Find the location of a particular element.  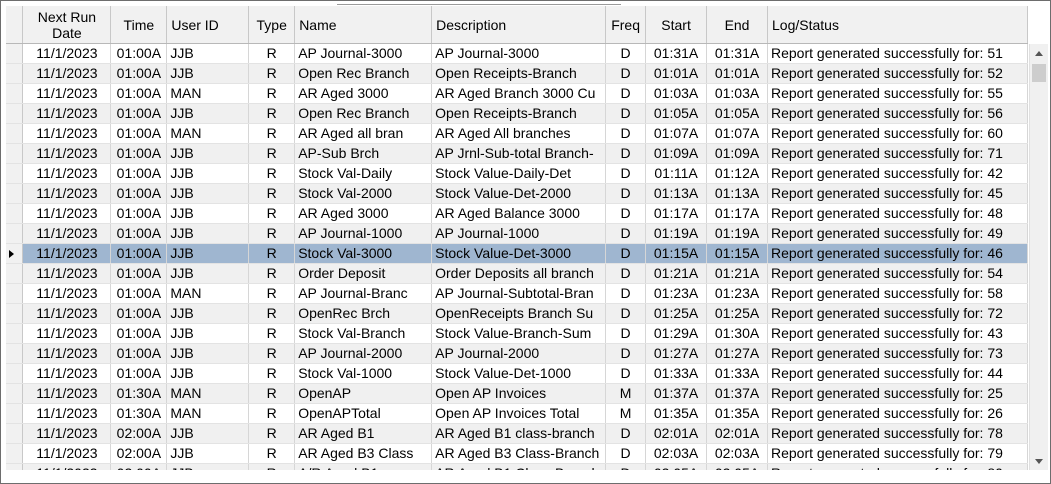

cell-log-status: Report generated successfully for: 54 is located at coordinates (897, 273).